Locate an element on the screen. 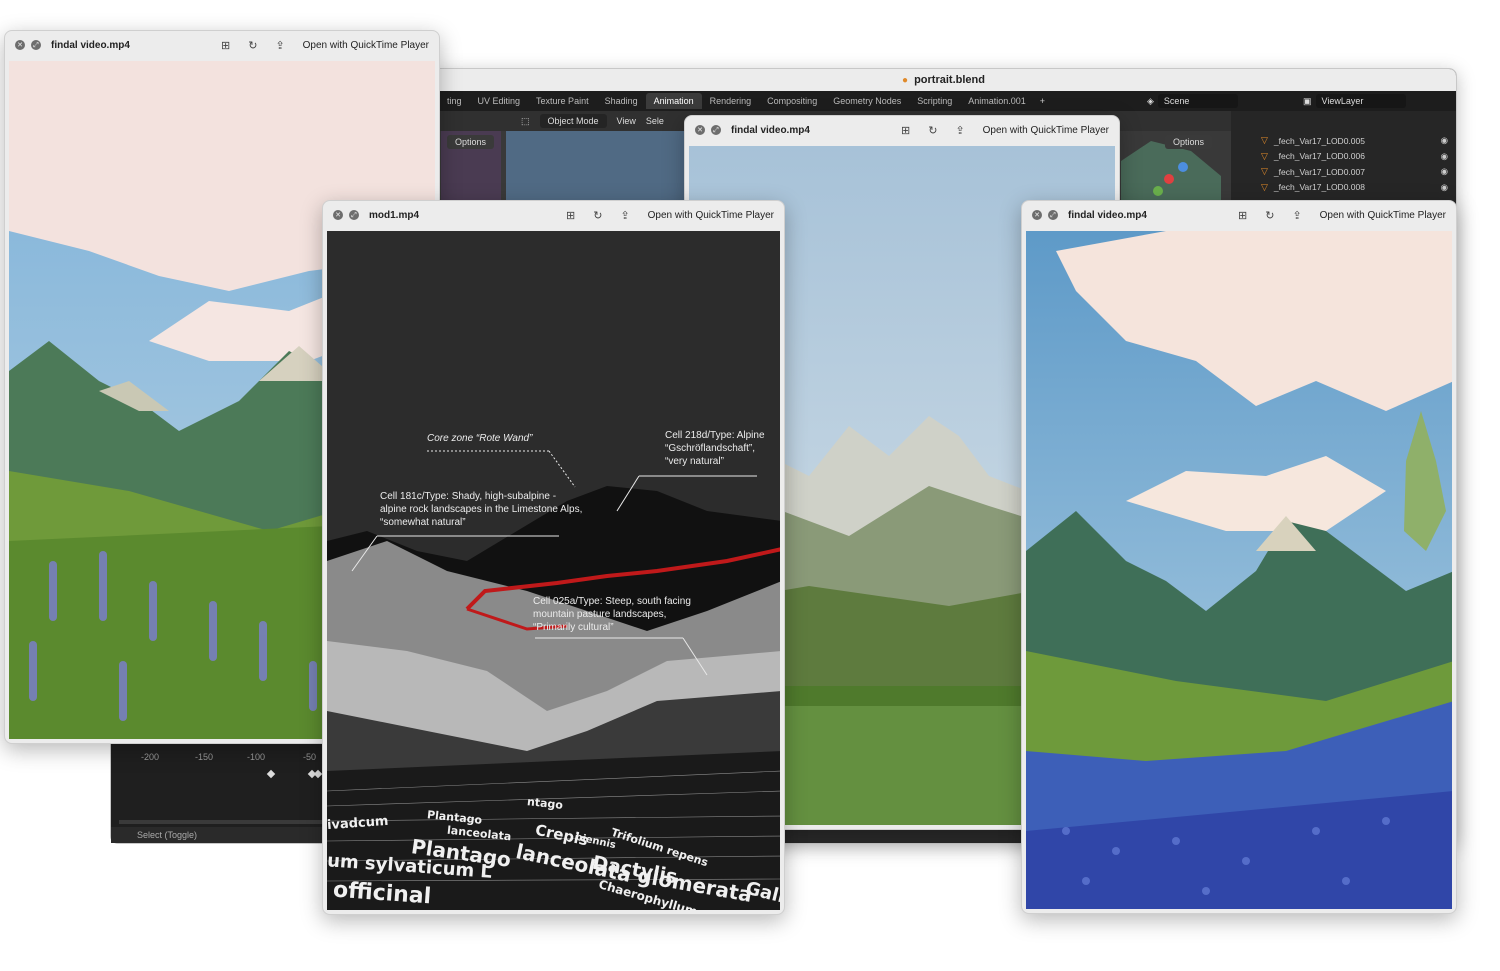  blender-title: portrait.blend is located at coordinates (949, 80).